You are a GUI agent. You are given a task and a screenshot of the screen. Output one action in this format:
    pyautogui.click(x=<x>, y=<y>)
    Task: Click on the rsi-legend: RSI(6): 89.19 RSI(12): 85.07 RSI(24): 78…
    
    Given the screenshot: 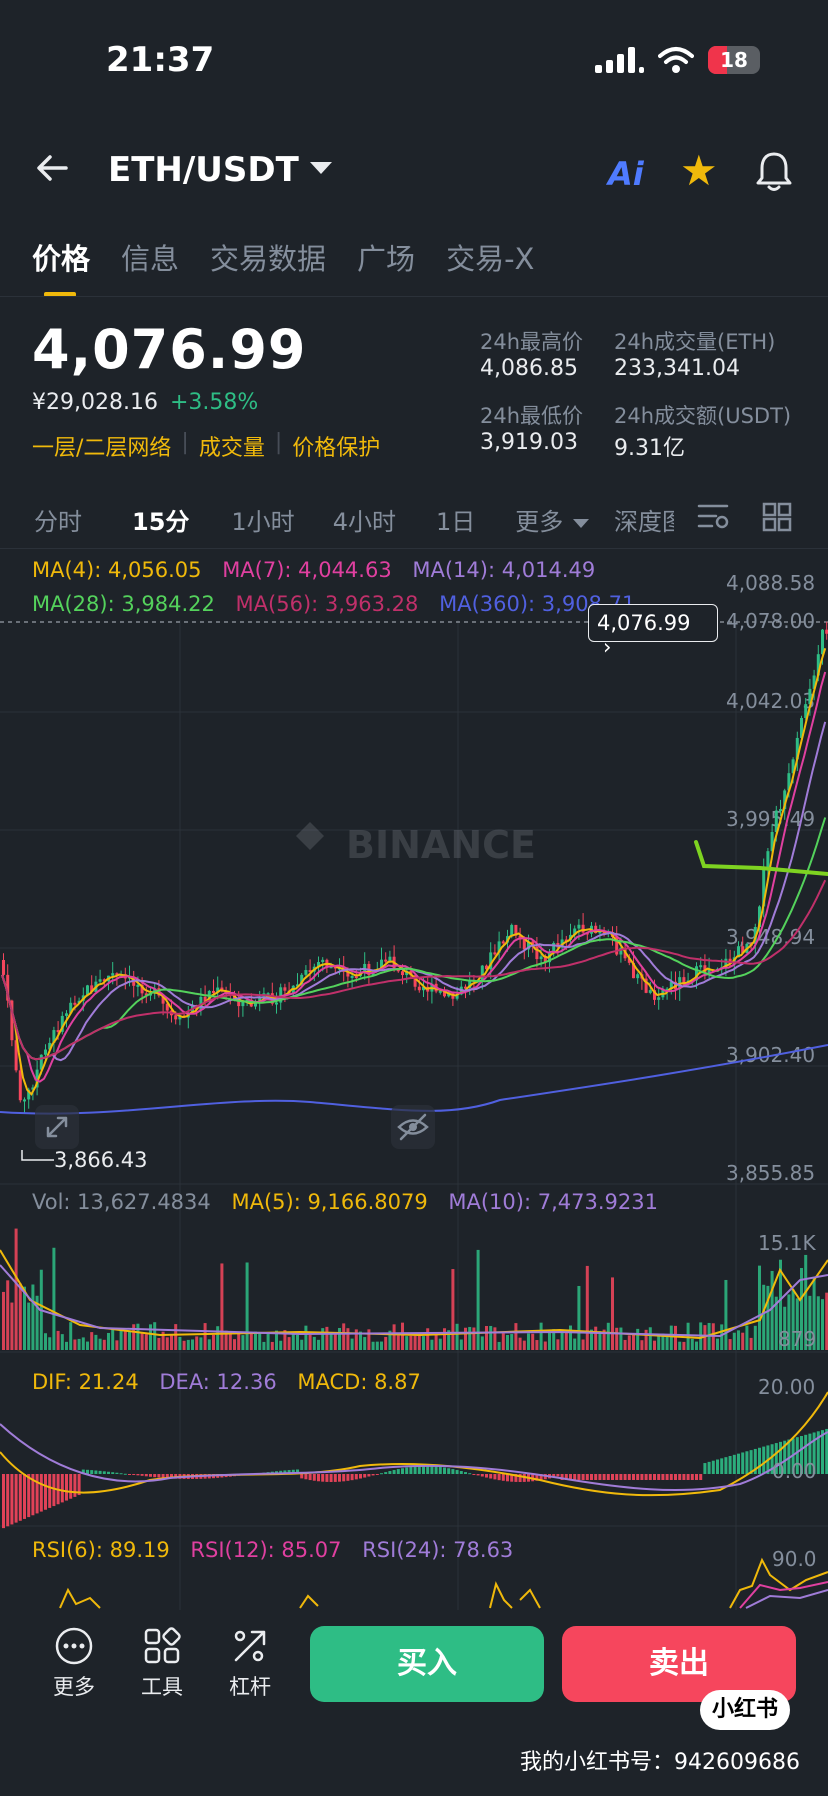 What is the action you would take?
    pyautogui.click(x=272, y=1550)
    